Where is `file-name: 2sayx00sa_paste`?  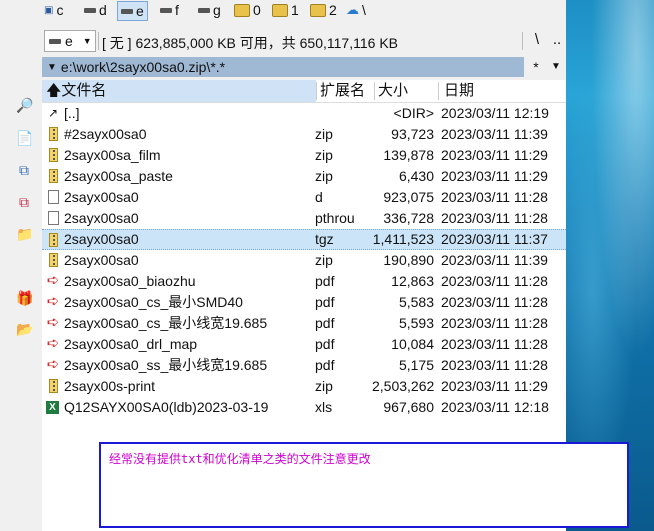
file-name: 2sayx00sa_paste is located at coordinates (118, 176).